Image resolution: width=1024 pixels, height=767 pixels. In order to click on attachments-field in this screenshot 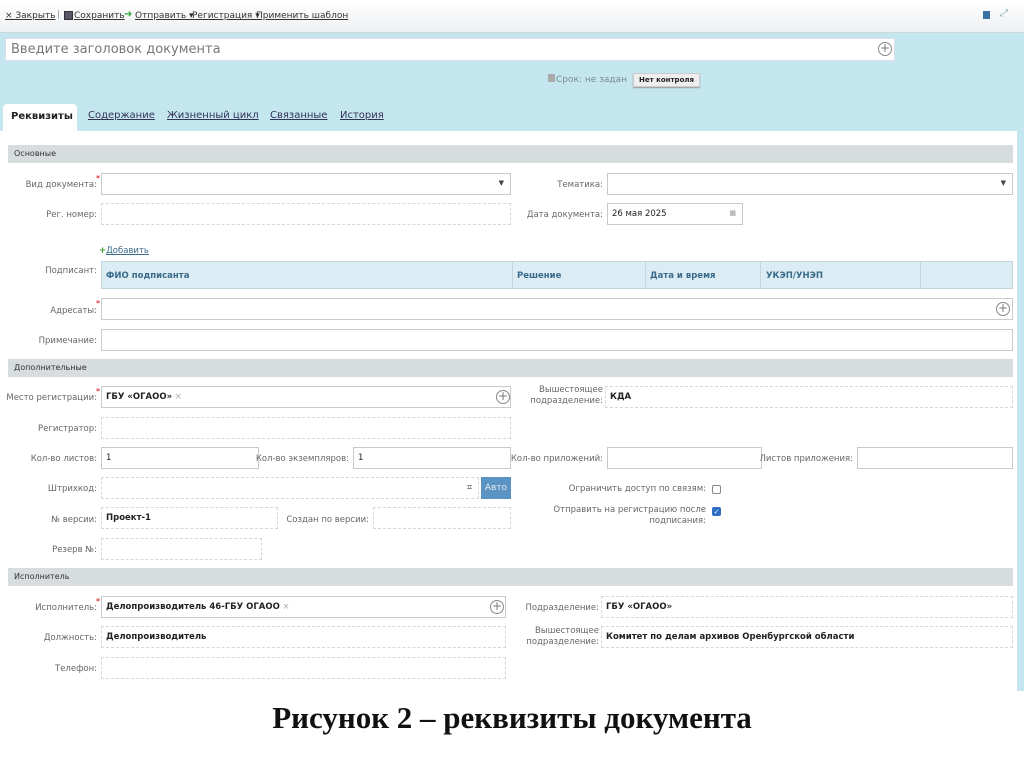, I will do `click(684, 458)`.